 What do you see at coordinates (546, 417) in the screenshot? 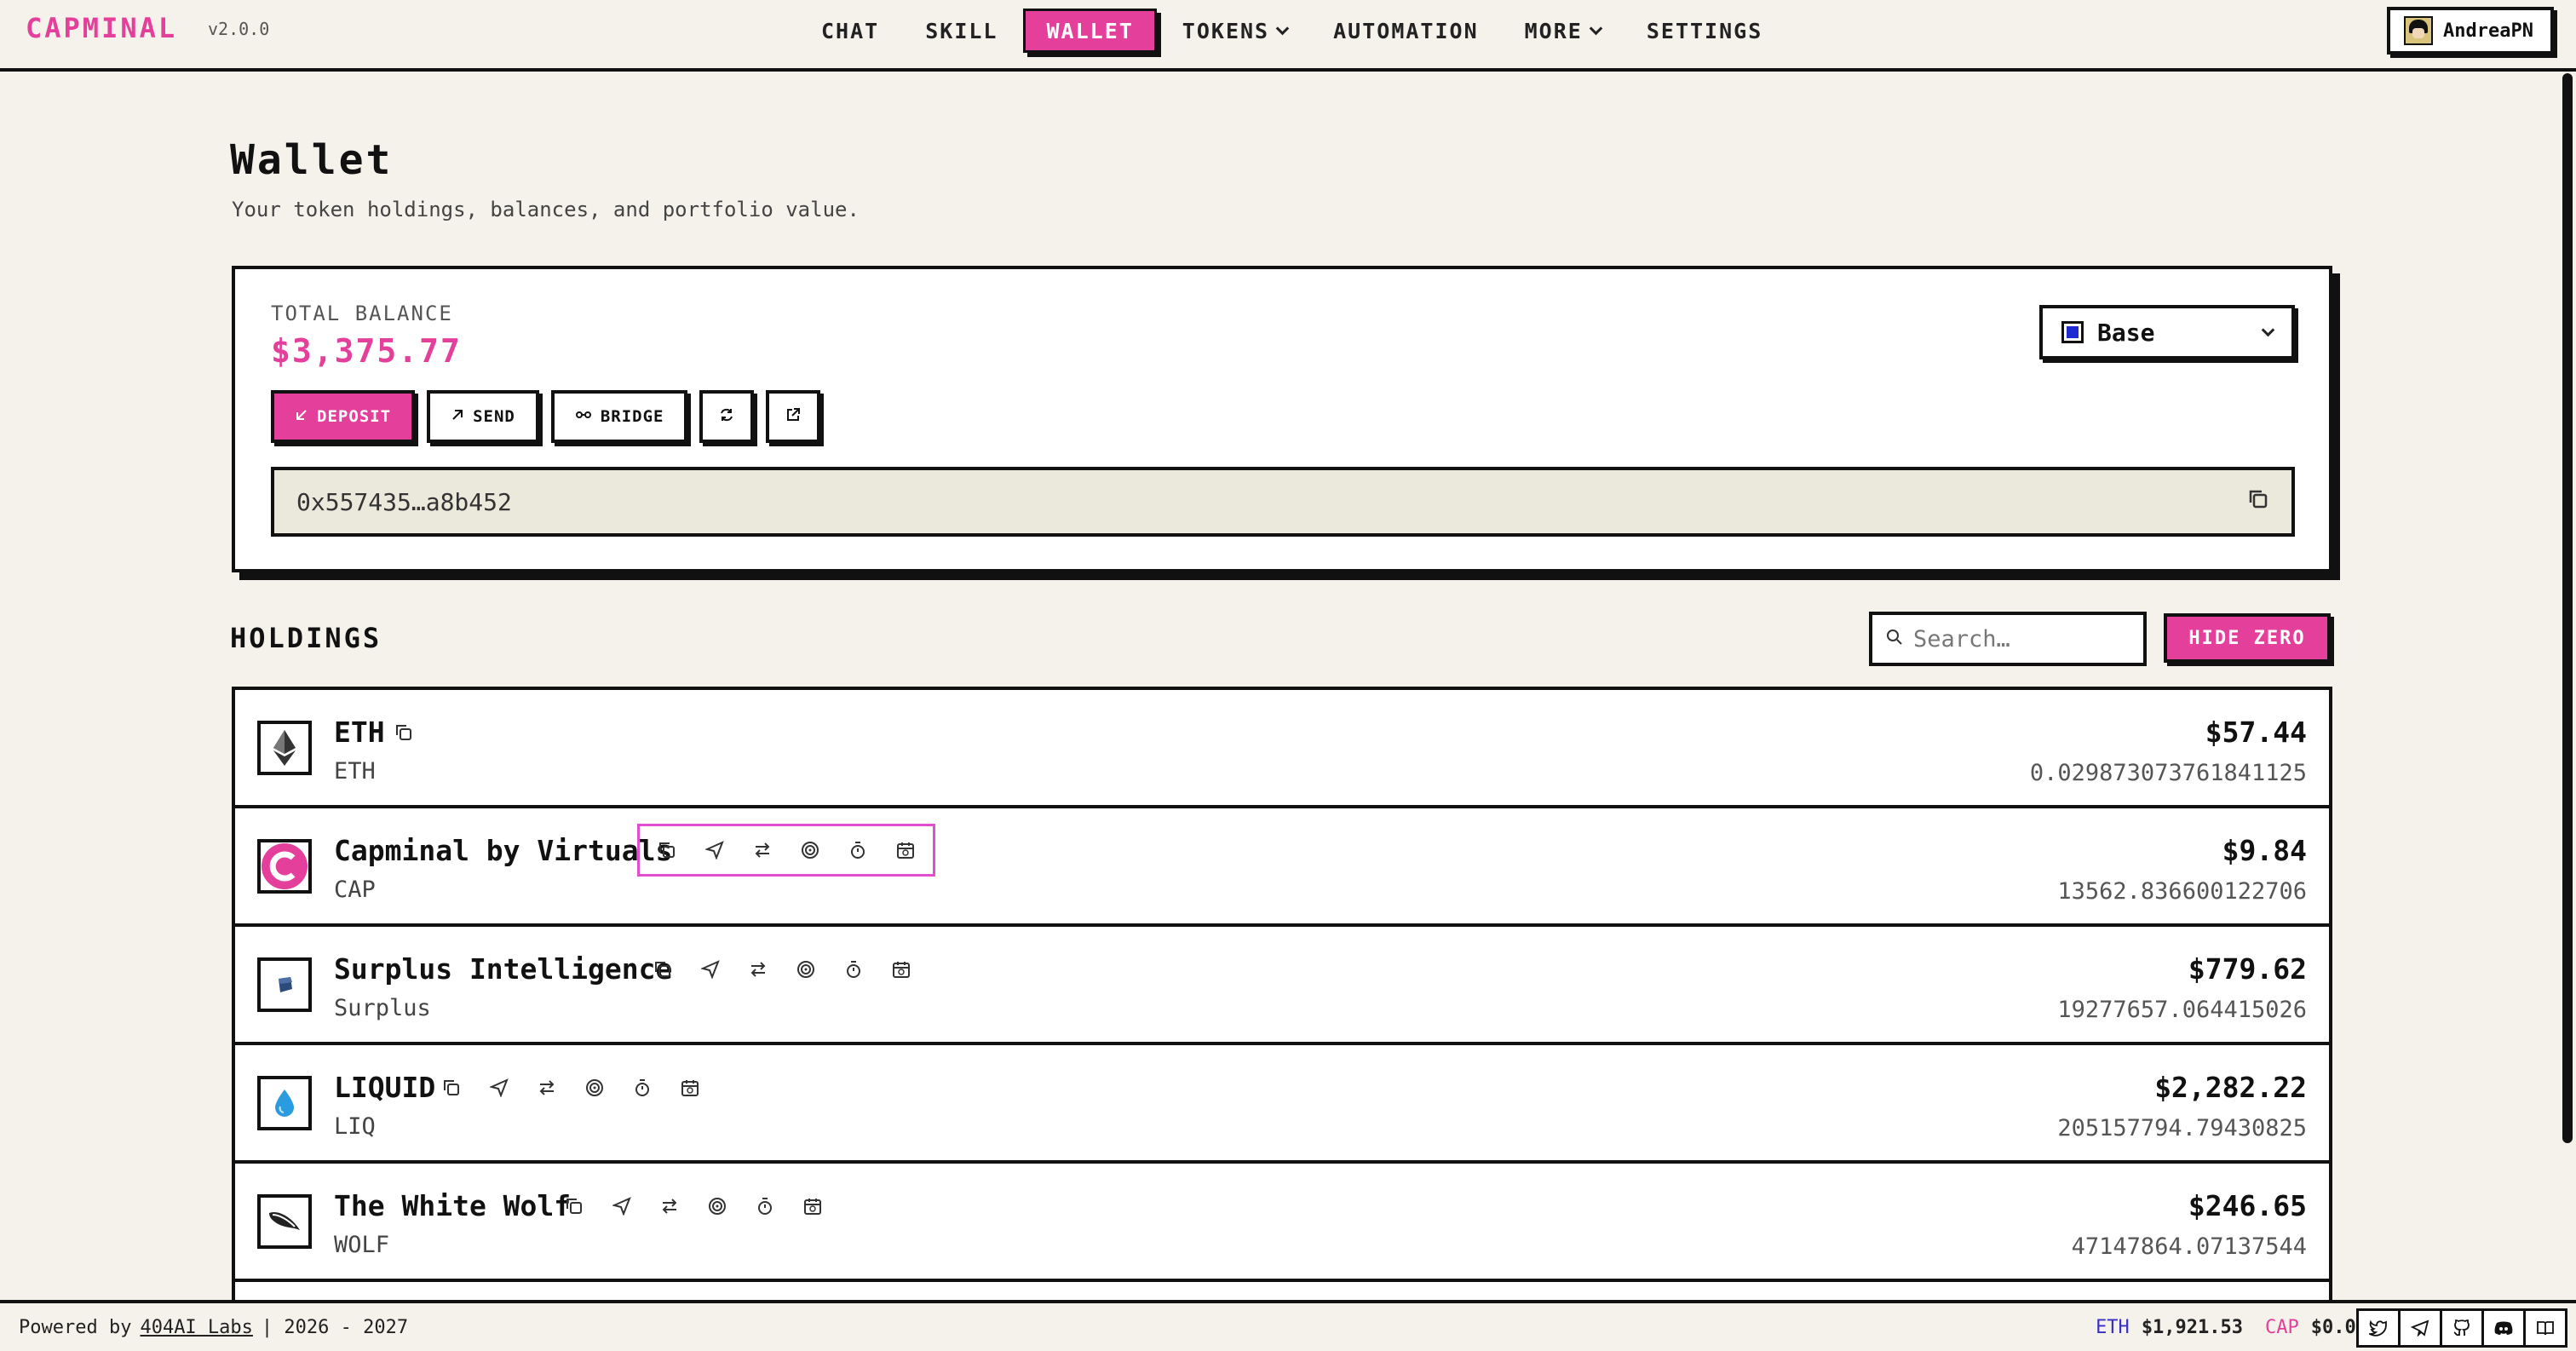
I see `wallet-actions: DEPOSIT SEND BRIDGE` at bounding box center [546, 417].